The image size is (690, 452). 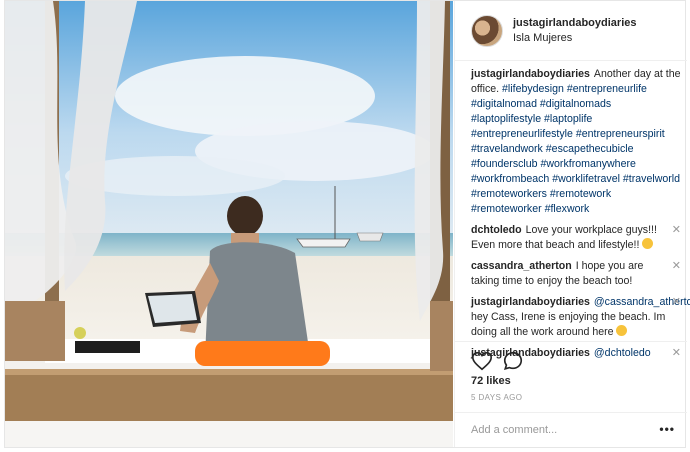 I want to click on comment-username: cassandra_atherton, so click(x=521, y=266).